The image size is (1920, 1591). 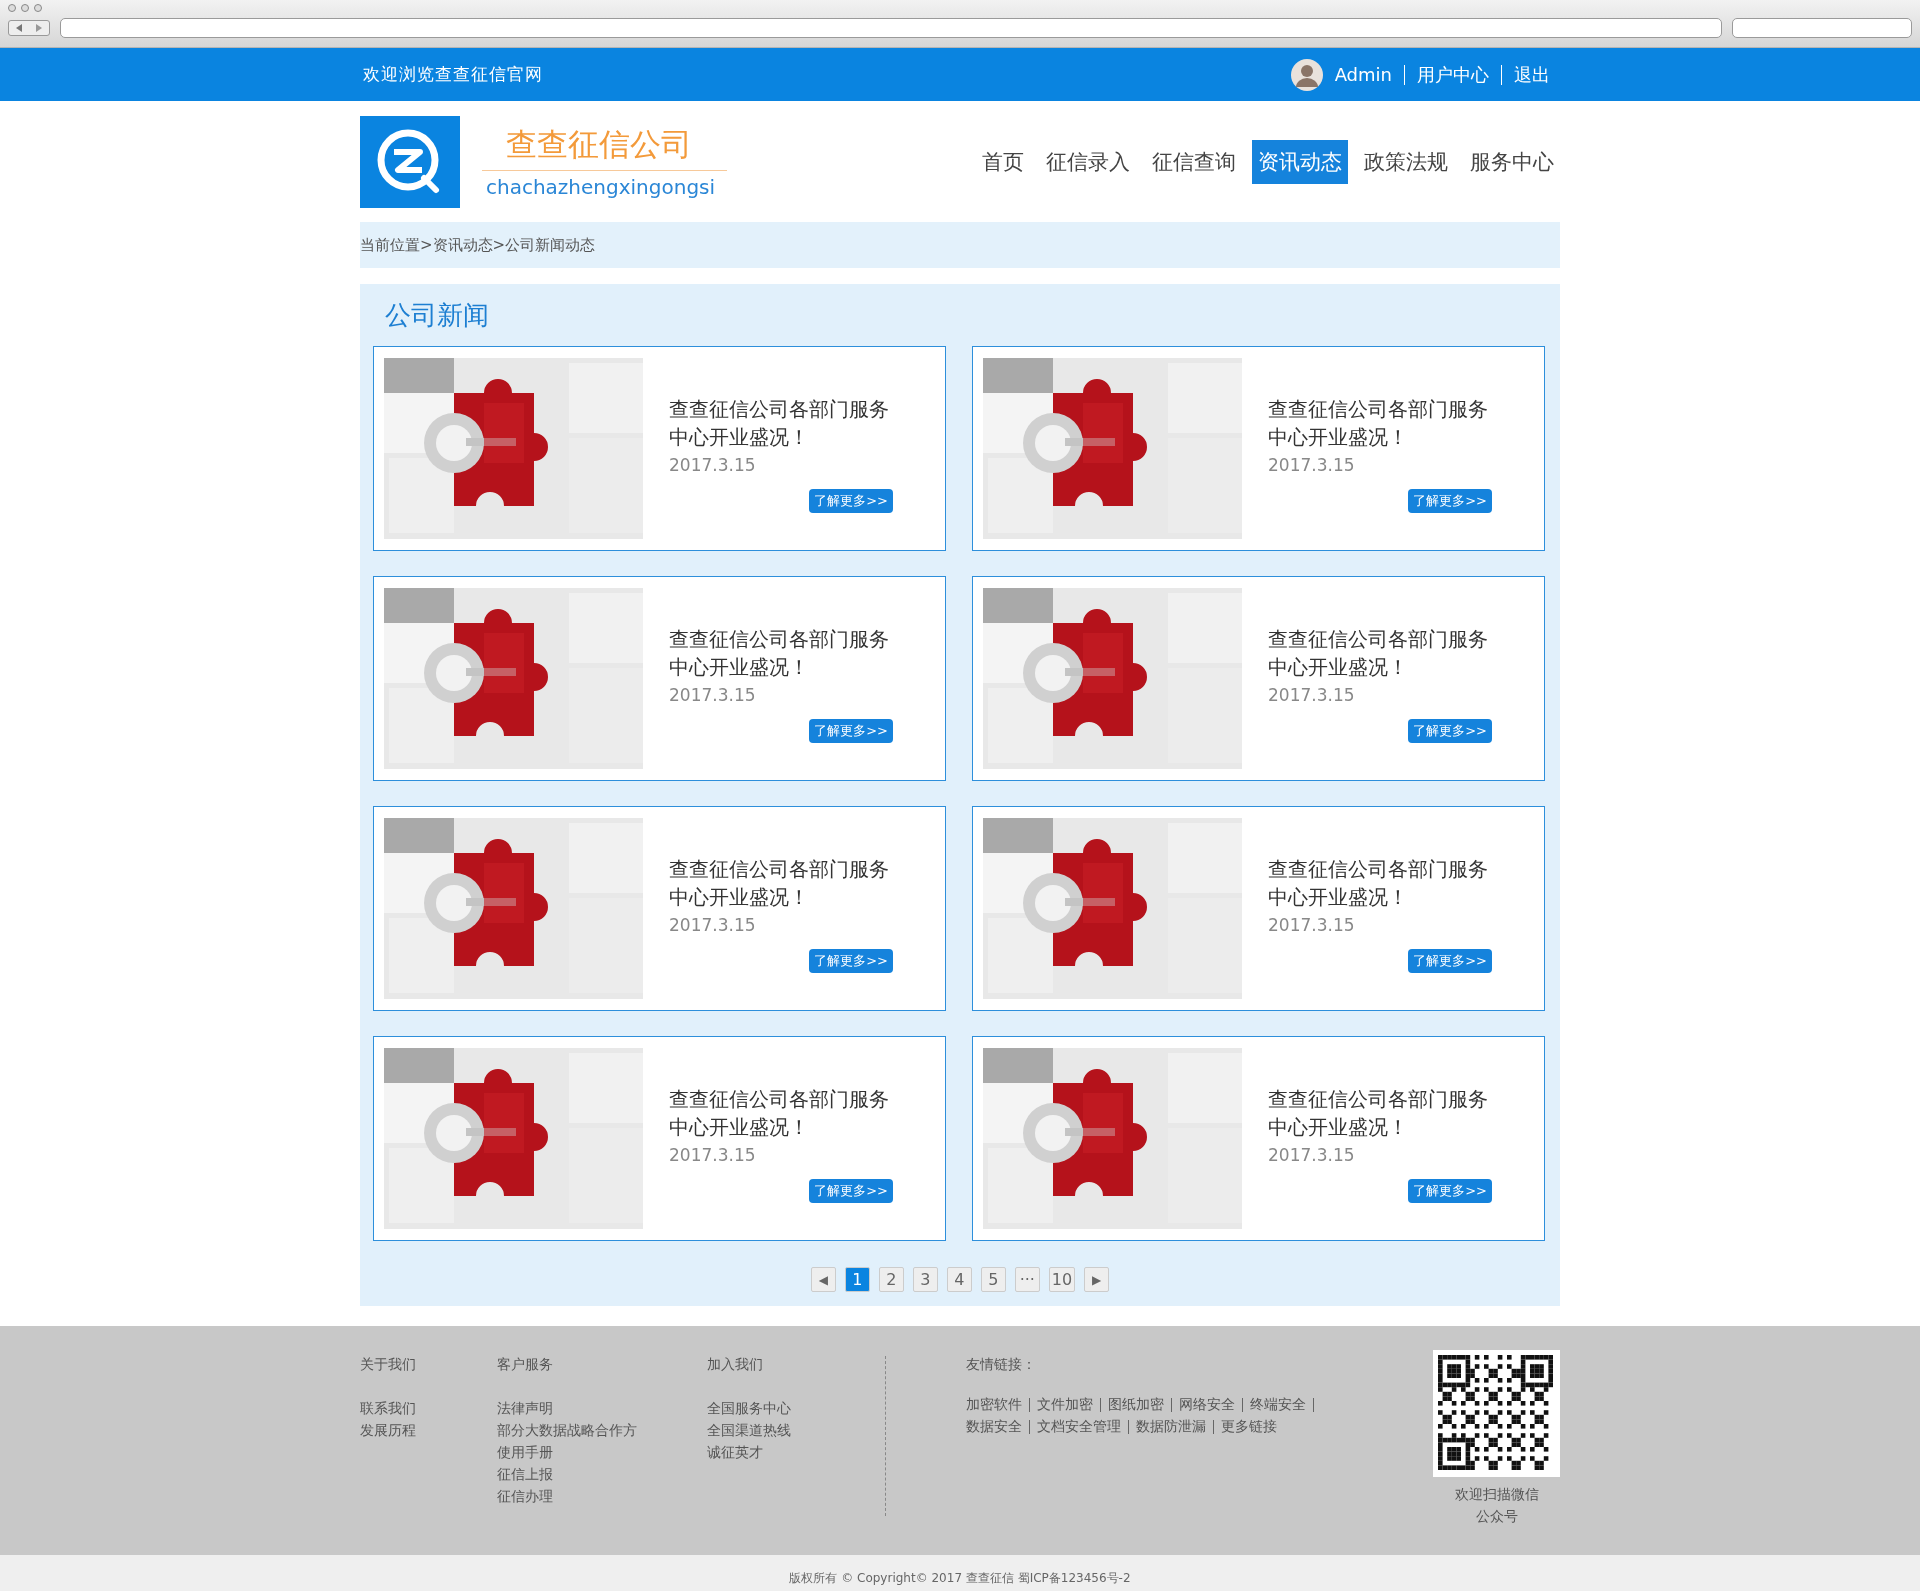 What do you see at coordinates (602, 1431) in the screenshot?
I see `footer-link: 部分大数据战略合作方` at bounding box center [602, 1431].